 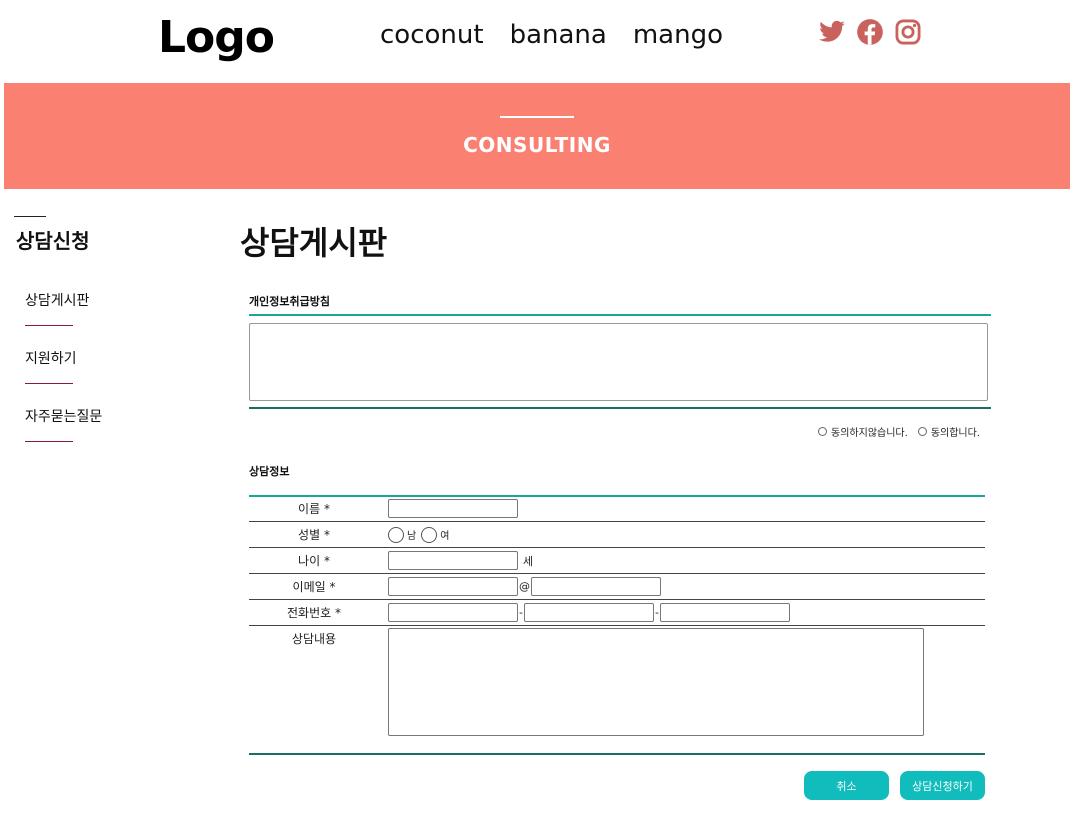 I want to click on sidebar-title: 상담신청, so click(x=53, y=241).